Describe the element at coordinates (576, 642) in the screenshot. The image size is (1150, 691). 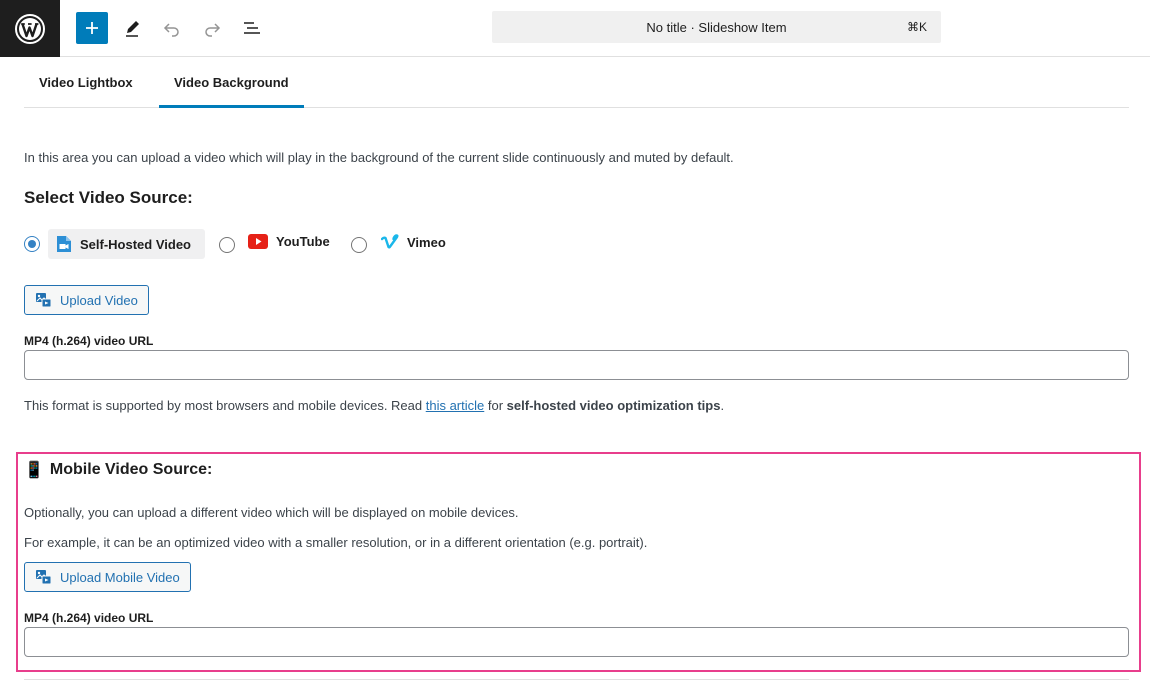
I see `mobile-video-url-input` at that location.